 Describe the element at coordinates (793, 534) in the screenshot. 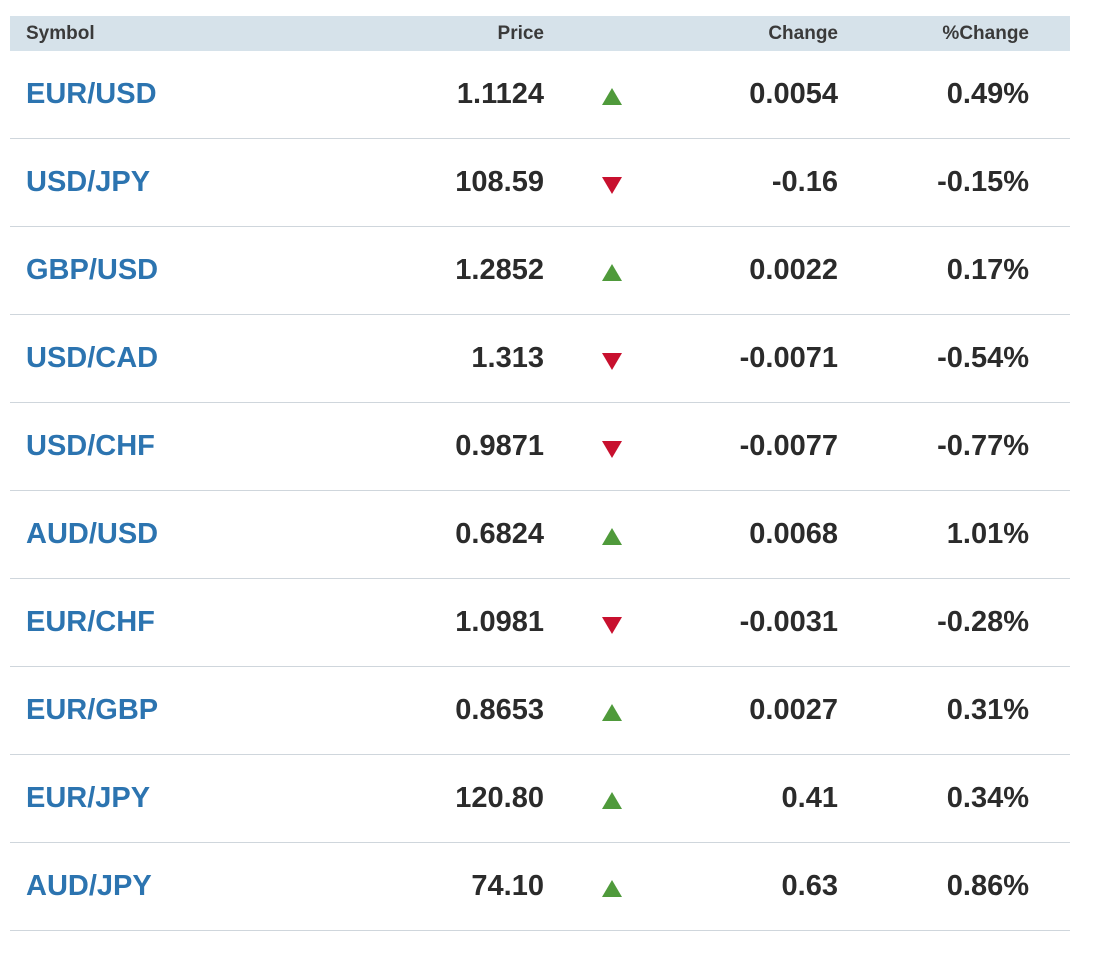

I see `change-cell: 0.0068` at that location.